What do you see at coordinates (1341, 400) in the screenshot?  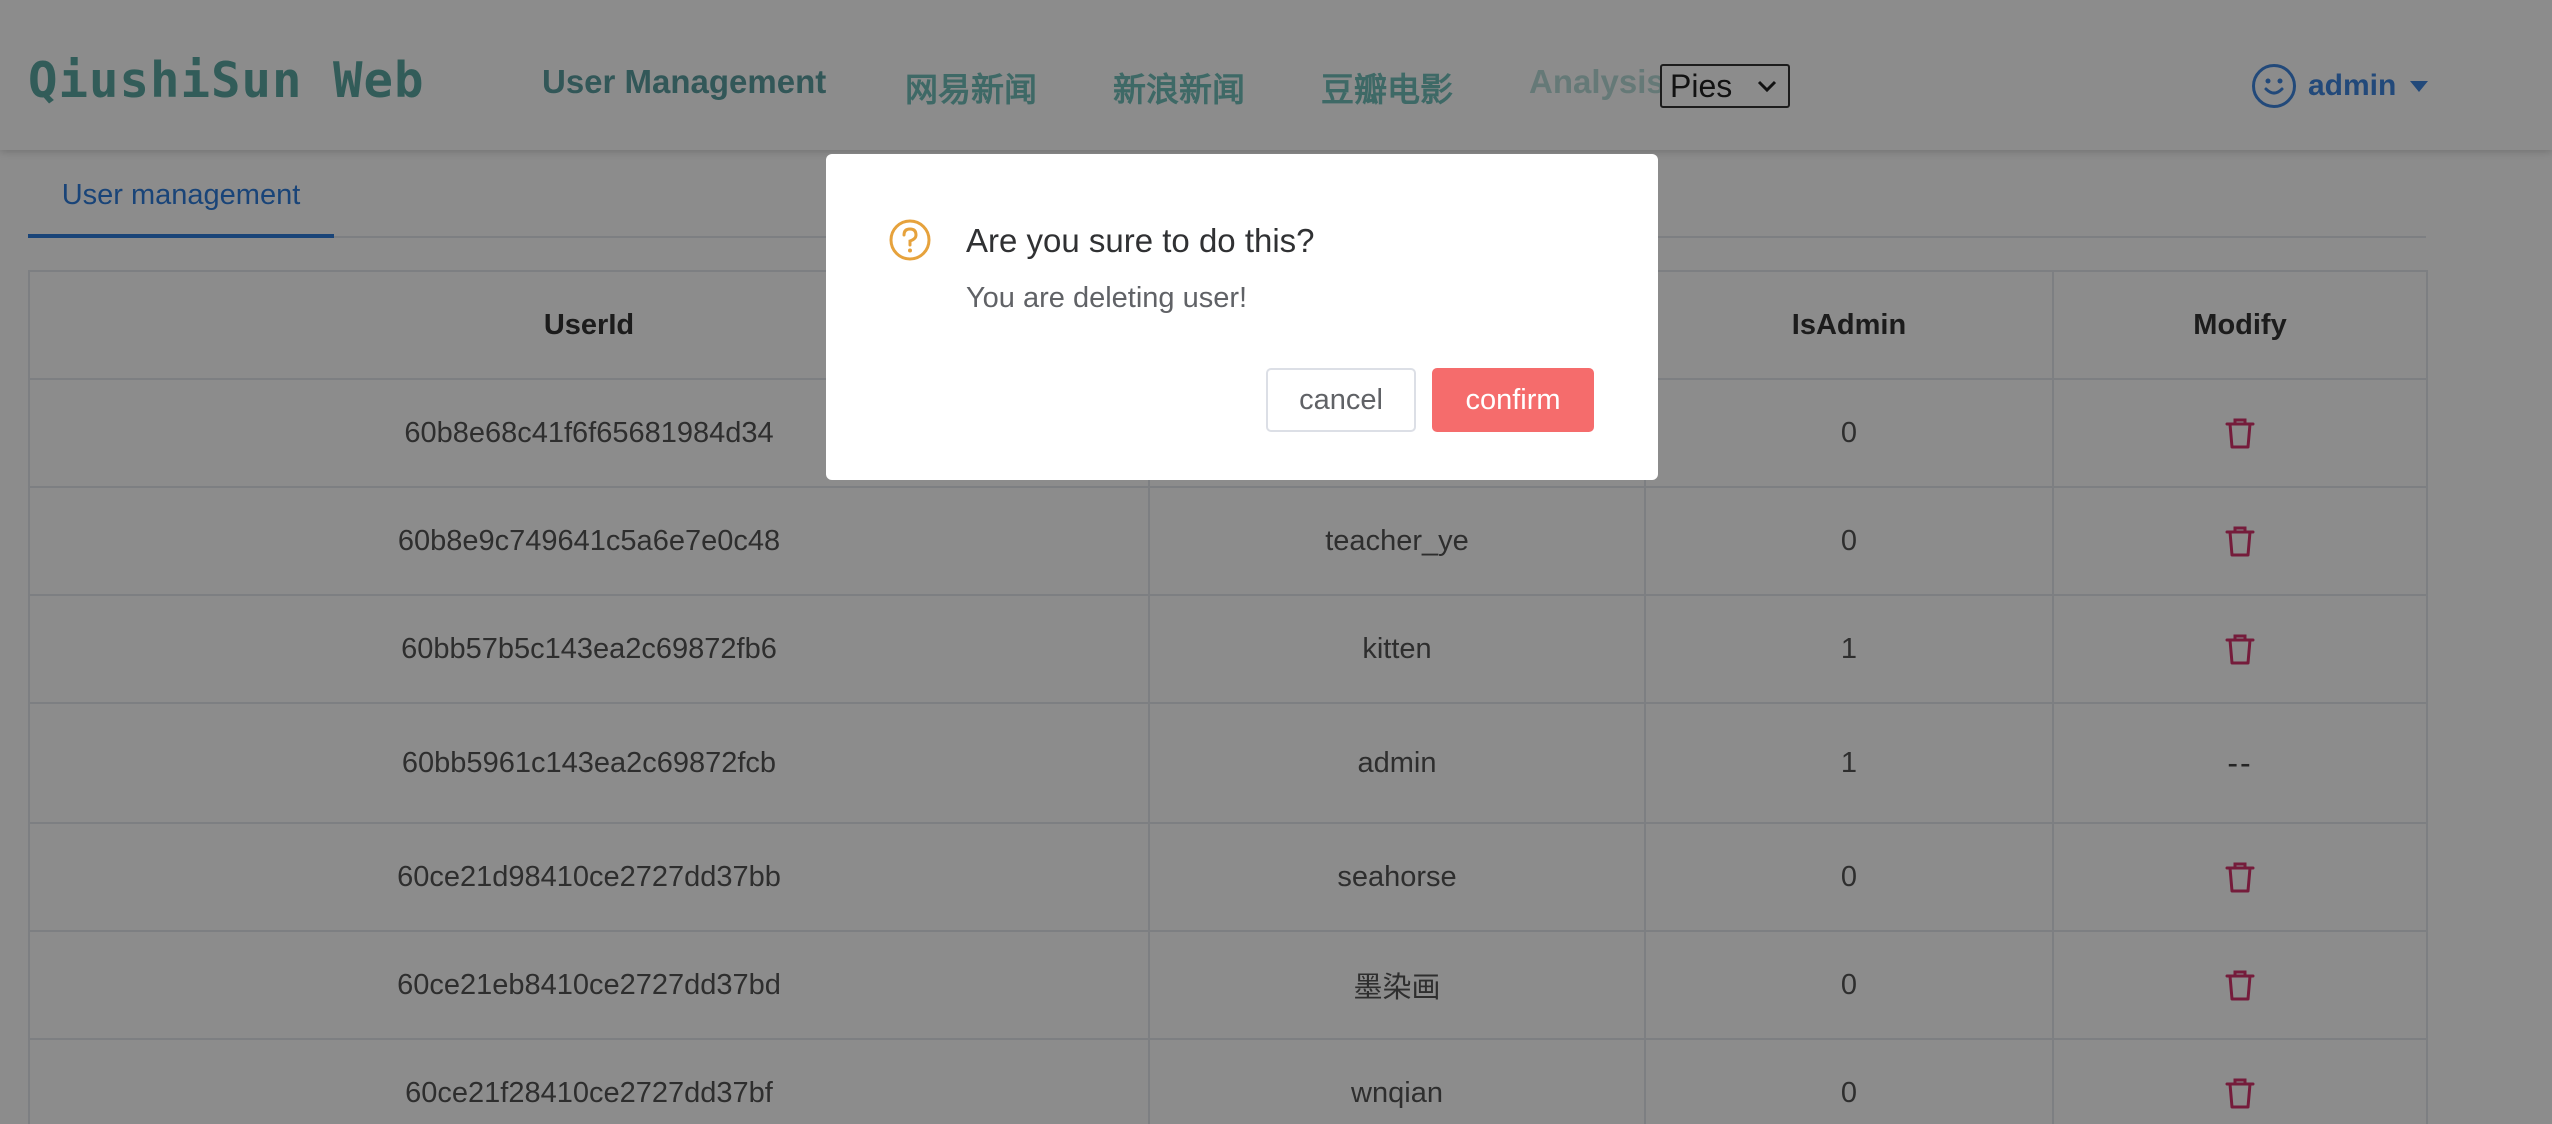 I see `cancel-button: cancel` at bounding box center [1341, 400].